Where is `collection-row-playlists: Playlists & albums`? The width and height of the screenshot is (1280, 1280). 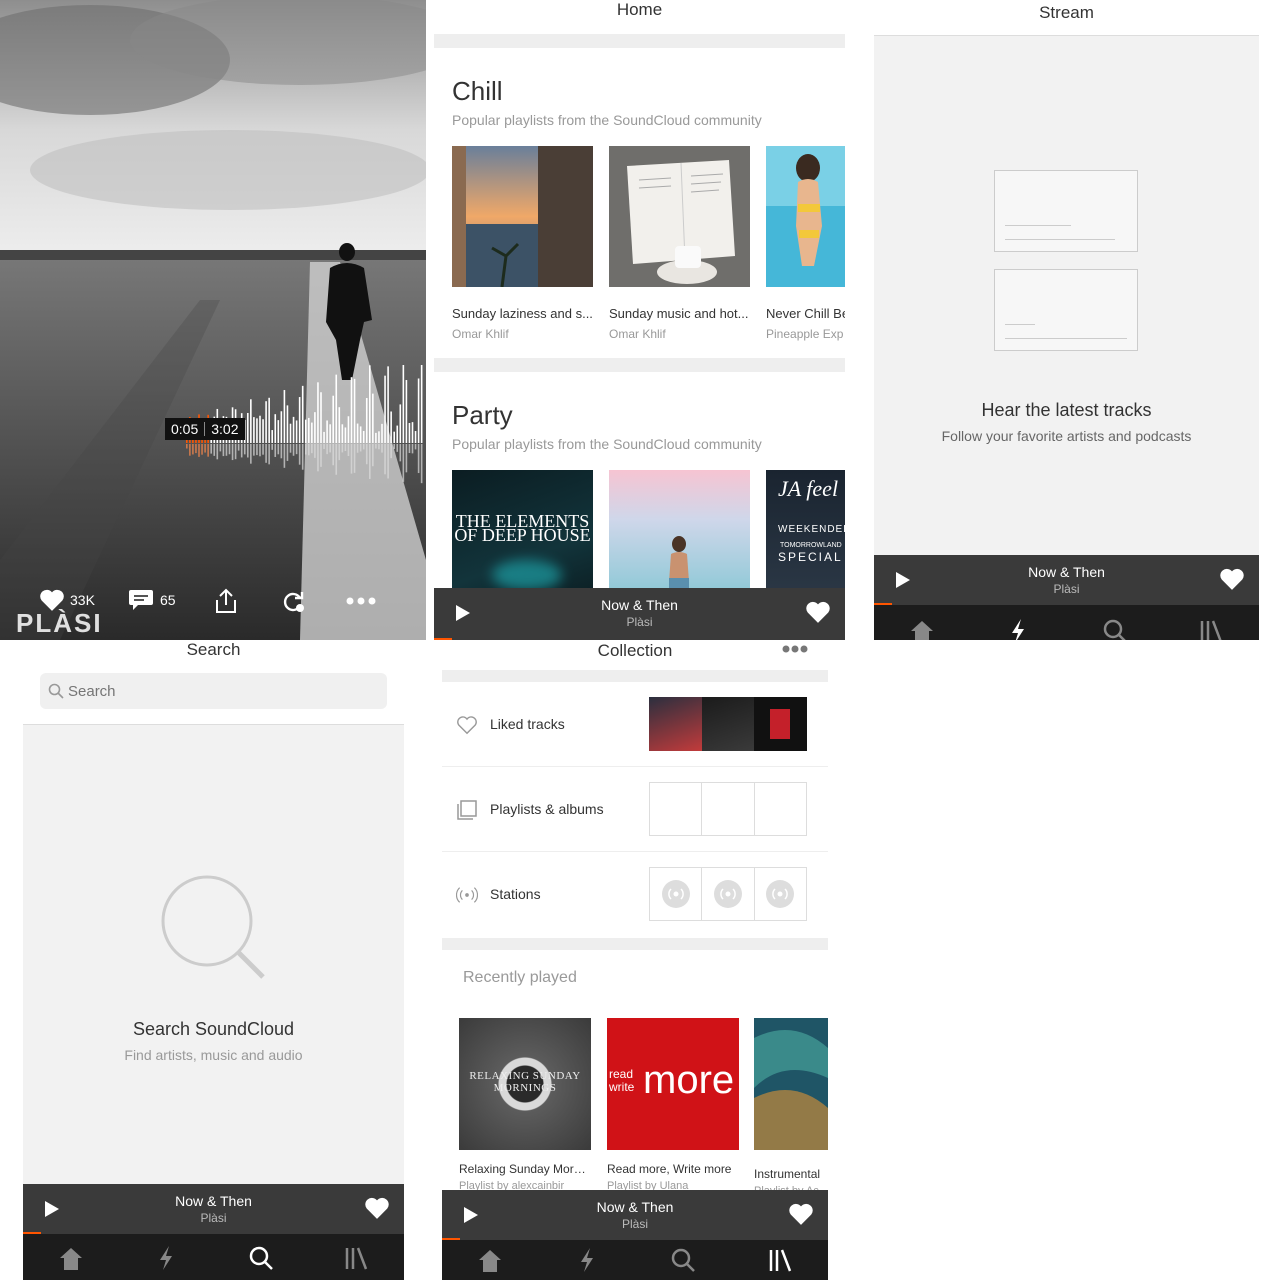
collection-row-playlists: Playlists & albums is located at coordinates (635, 809).